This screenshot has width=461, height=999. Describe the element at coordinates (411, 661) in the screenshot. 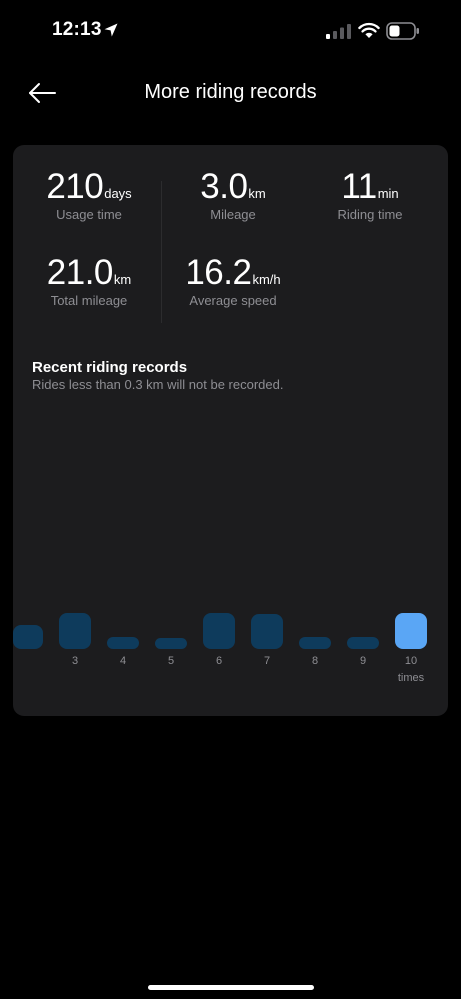

I see `chart-tick-label: 10` at that location.